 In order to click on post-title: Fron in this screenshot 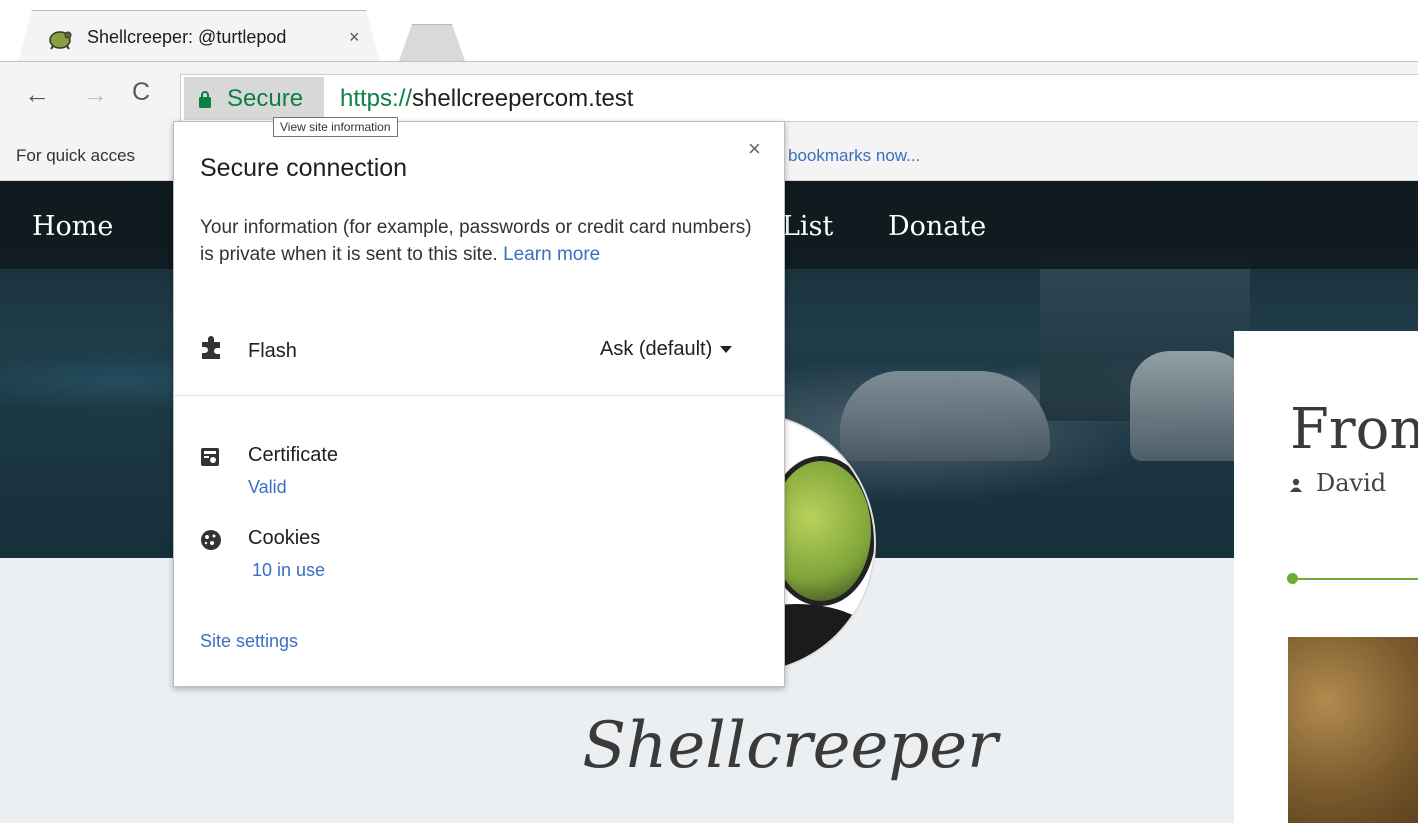, I will do `click(1354, 429)`.